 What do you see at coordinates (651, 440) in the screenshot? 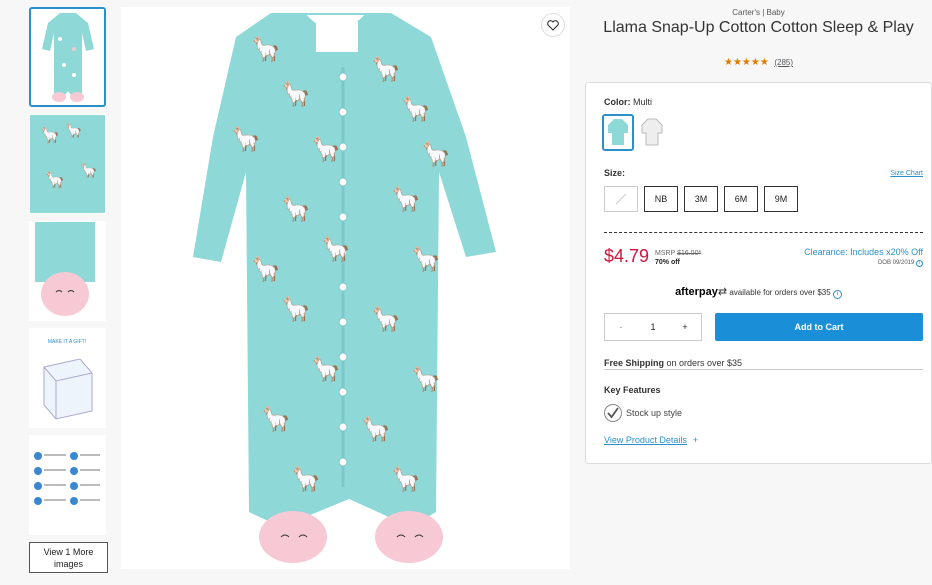
I see `view-product-details-link: View Product Details +` at bounding box center [651, 440].